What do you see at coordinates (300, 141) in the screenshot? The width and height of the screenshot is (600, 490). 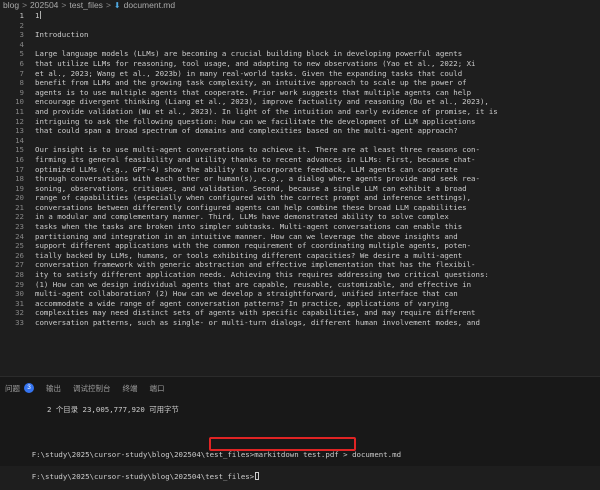 I see `editor-line: 14` at bounding box center [300, 141].